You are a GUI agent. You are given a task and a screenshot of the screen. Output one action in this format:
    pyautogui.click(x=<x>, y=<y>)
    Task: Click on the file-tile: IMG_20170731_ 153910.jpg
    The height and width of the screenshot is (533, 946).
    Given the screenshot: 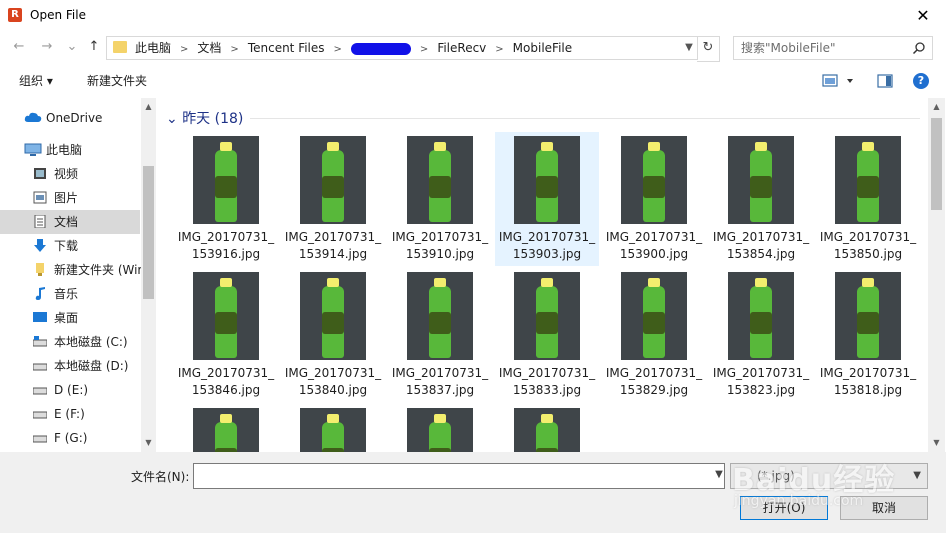 What is the action you would take?
    pyautogui.click(x=440, y=199)
    